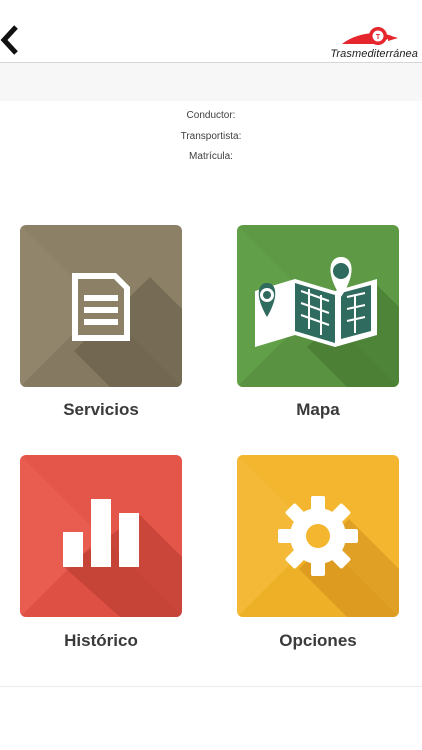 This screenshot has height=750, width=422. I want to click on opciones-label: Opciones, so click(318, 641).